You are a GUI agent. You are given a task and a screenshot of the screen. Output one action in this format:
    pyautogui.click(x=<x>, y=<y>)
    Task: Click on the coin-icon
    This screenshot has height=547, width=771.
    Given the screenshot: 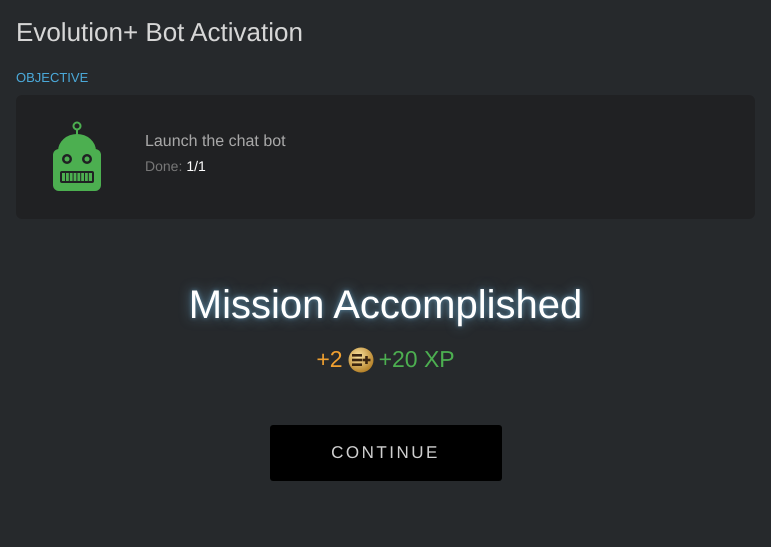 What is the action you would take?
    pyautogui.click(x=361, y=359)
    